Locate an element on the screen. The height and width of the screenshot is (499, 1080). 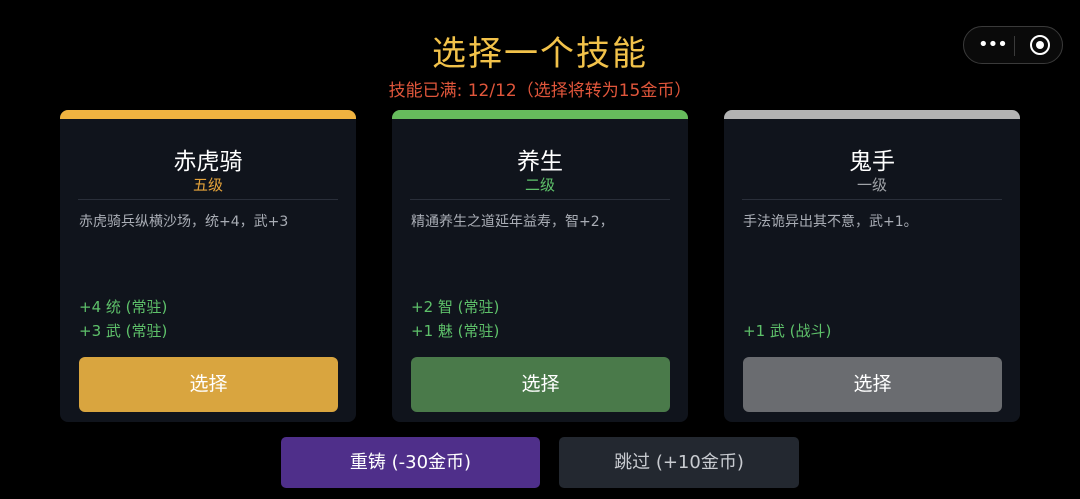
stat-line: +1 魅 (常驻) is located at coordinates (455, 331).